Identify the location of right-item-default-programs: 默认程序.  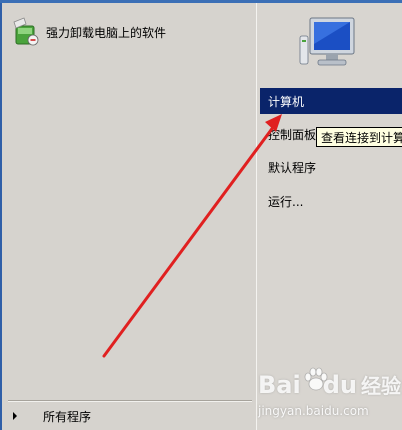
(331, 167).